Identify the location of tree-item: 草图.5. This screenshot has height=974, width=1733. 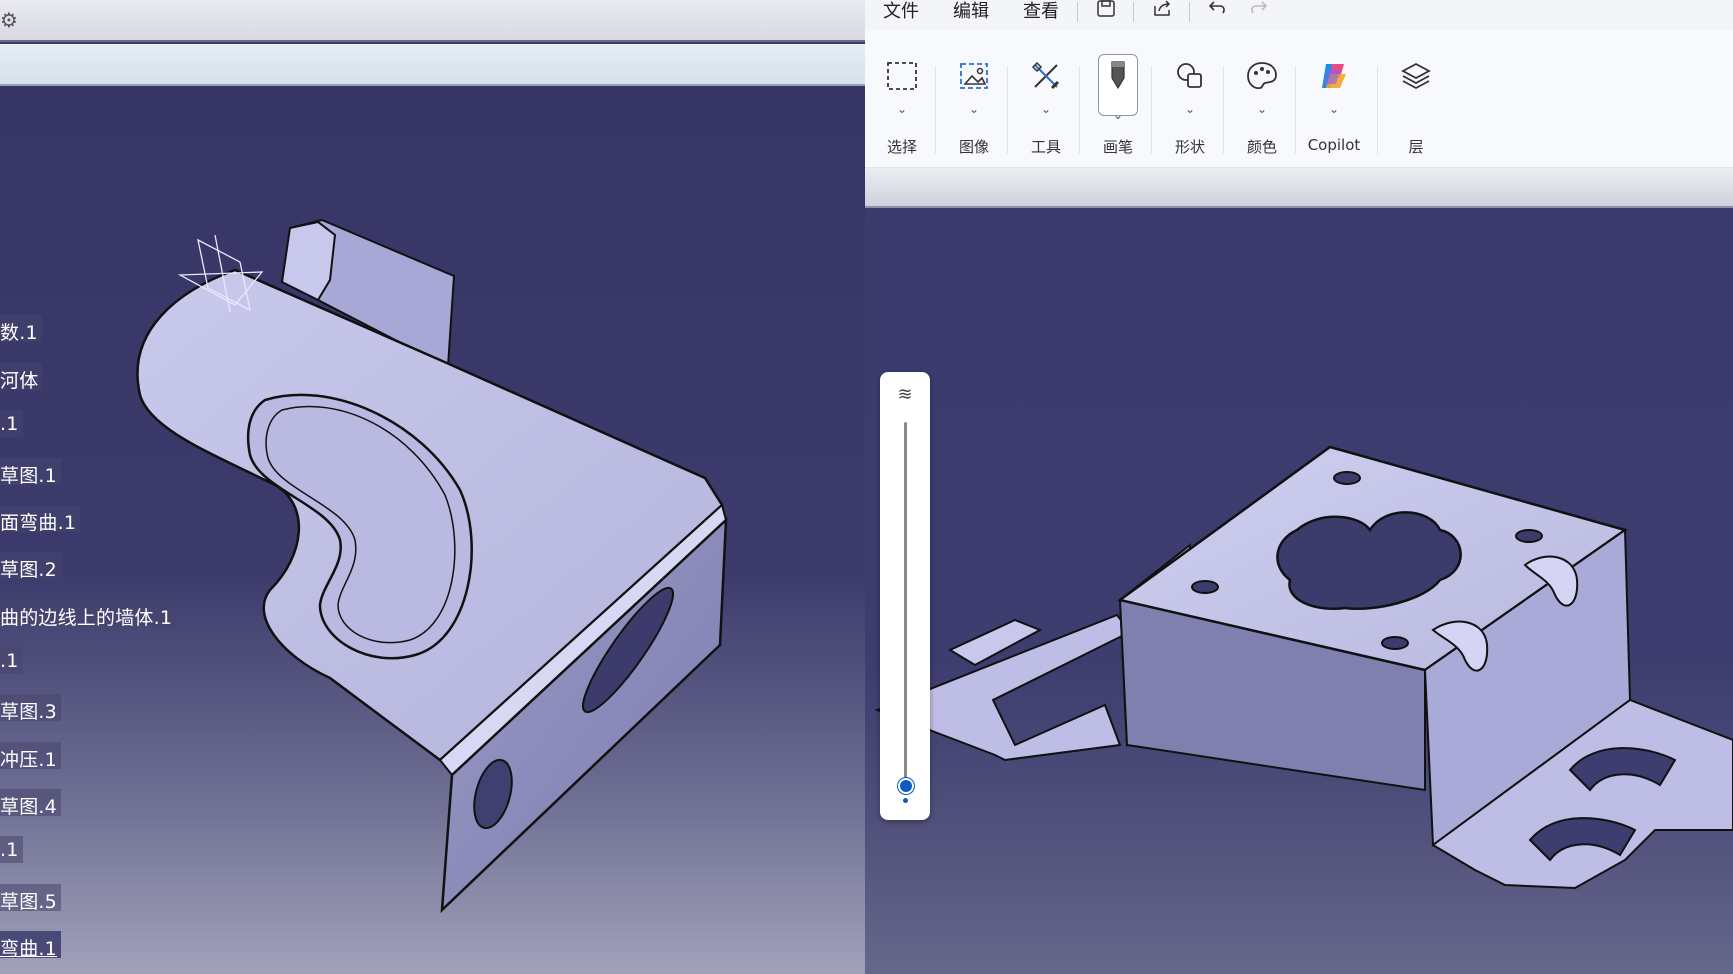
(30, 898).